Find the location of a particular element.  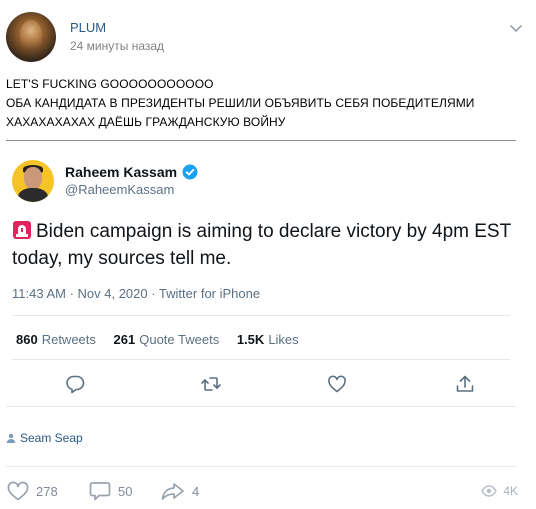

tweet-author-handle: @RaheemKassam is located at coordinates (120, 189).